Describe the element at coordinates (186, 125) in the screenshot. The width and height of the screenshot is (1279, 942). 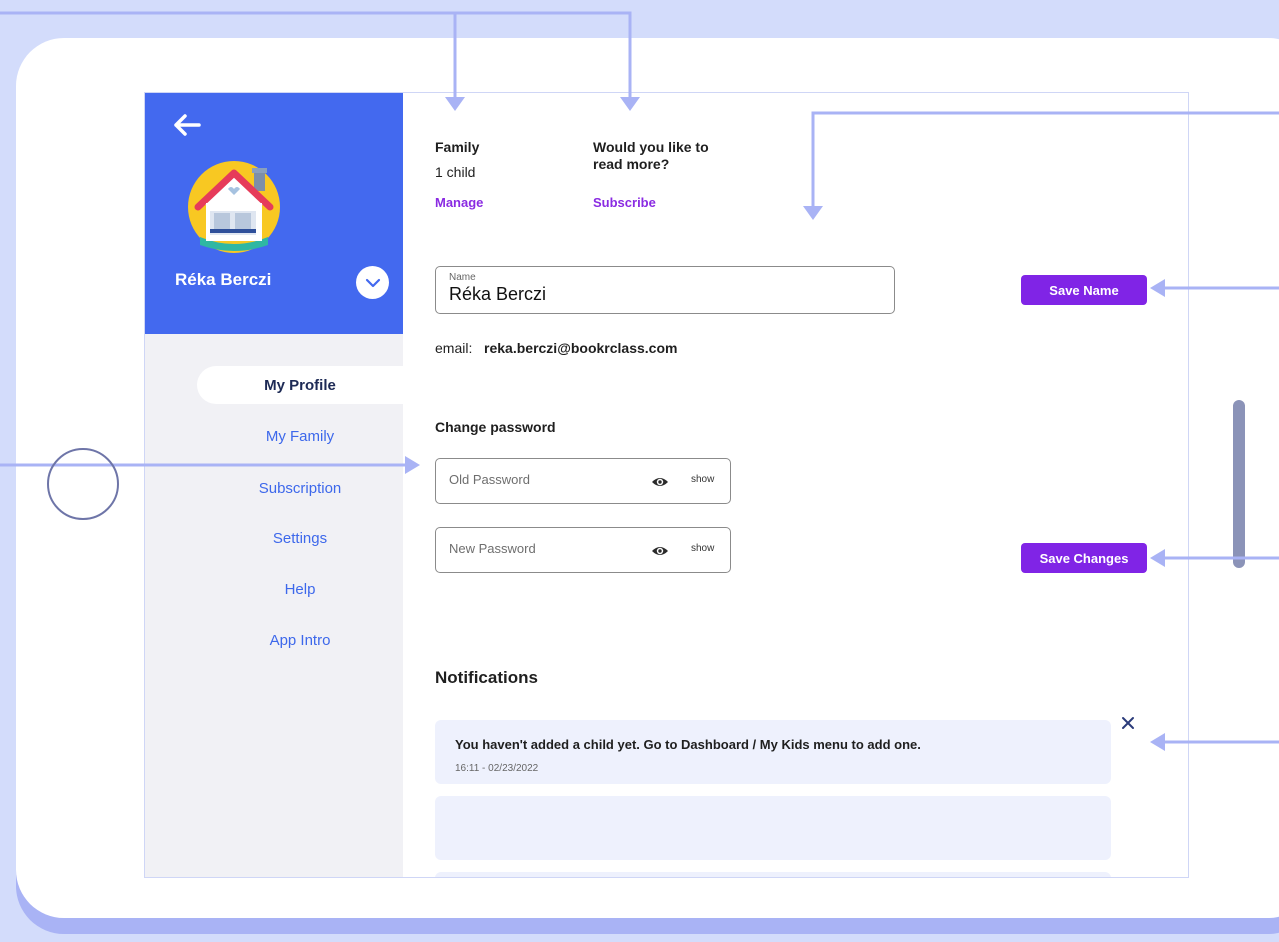
I see `arrow-left-icon` at that location.